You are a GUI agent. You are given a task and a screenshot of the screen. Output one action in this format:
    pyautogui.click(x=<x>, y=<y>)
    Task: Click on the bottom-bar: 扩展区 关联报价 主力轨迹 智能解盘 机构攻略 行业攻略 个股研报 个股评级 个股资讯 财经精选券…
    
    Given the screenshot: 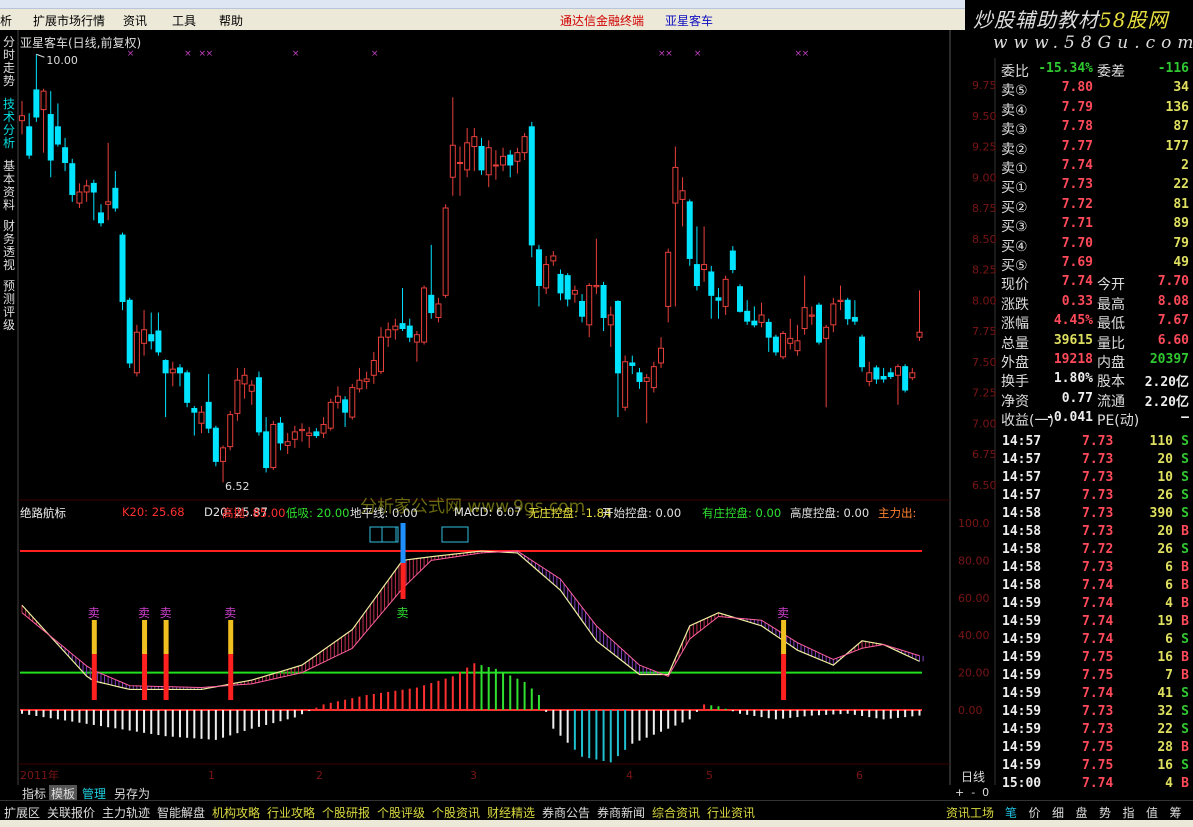 What is the action you would take?
    pyautogui.click(x=596, y=810)
    